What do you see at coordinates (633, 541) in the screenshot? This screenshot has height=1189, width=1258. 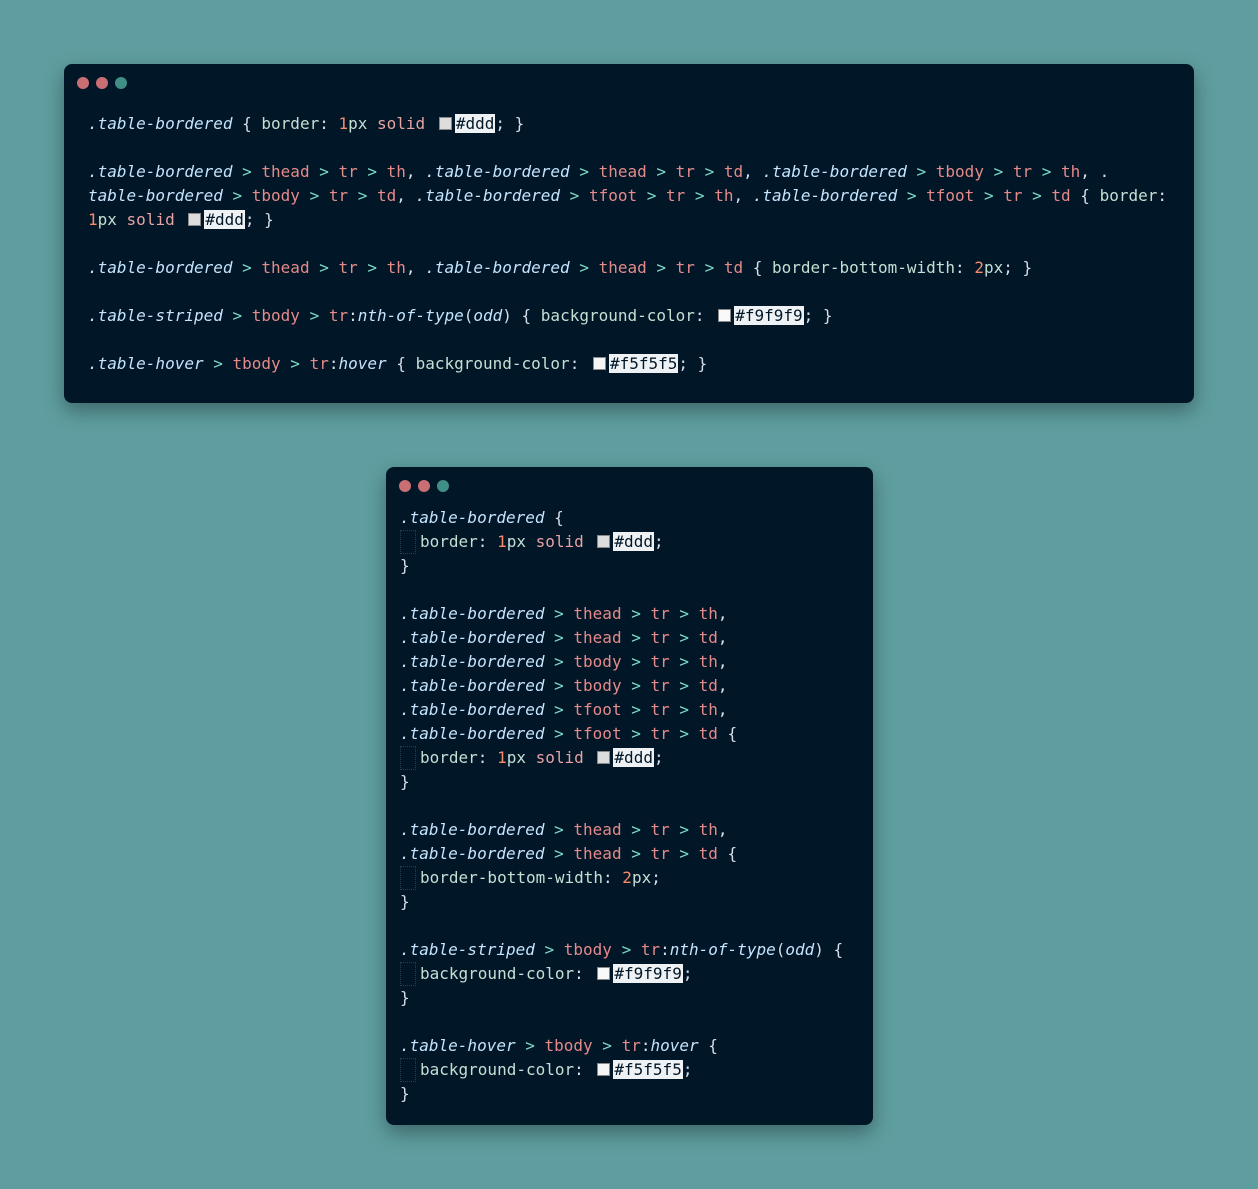 I see `code-token: #ddd` at bounding box center [633, 541].